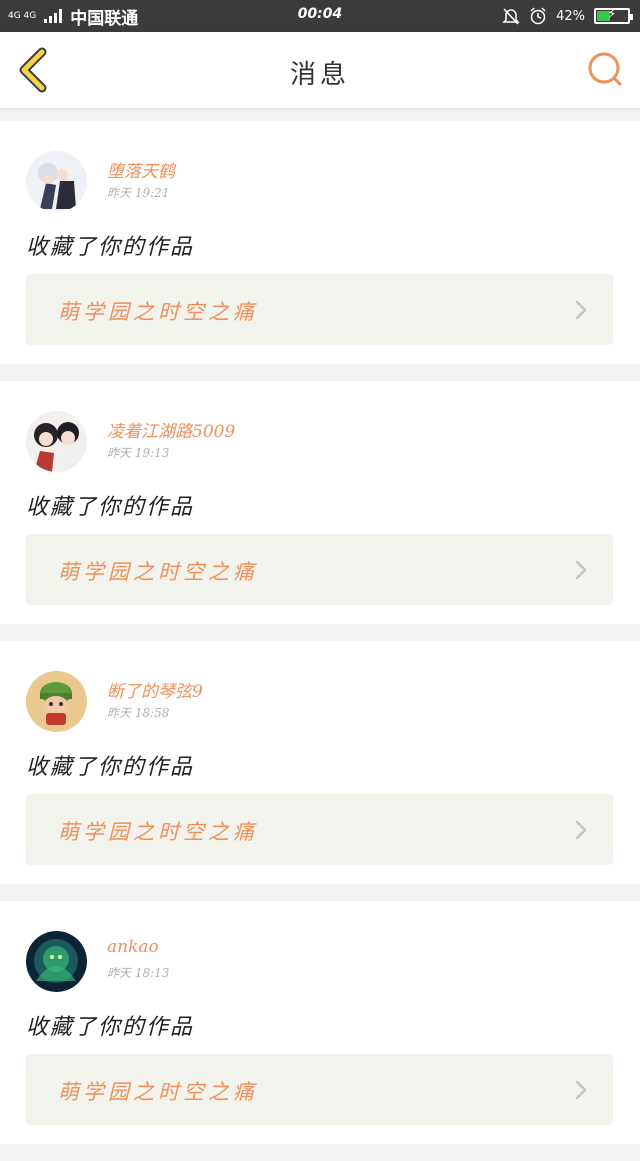 The width and height of the screenshot is (640, 1161). Describe the element at coordinates (138, 713) in the screenshot. I see `message-time: 昨天 18:58` at that location.